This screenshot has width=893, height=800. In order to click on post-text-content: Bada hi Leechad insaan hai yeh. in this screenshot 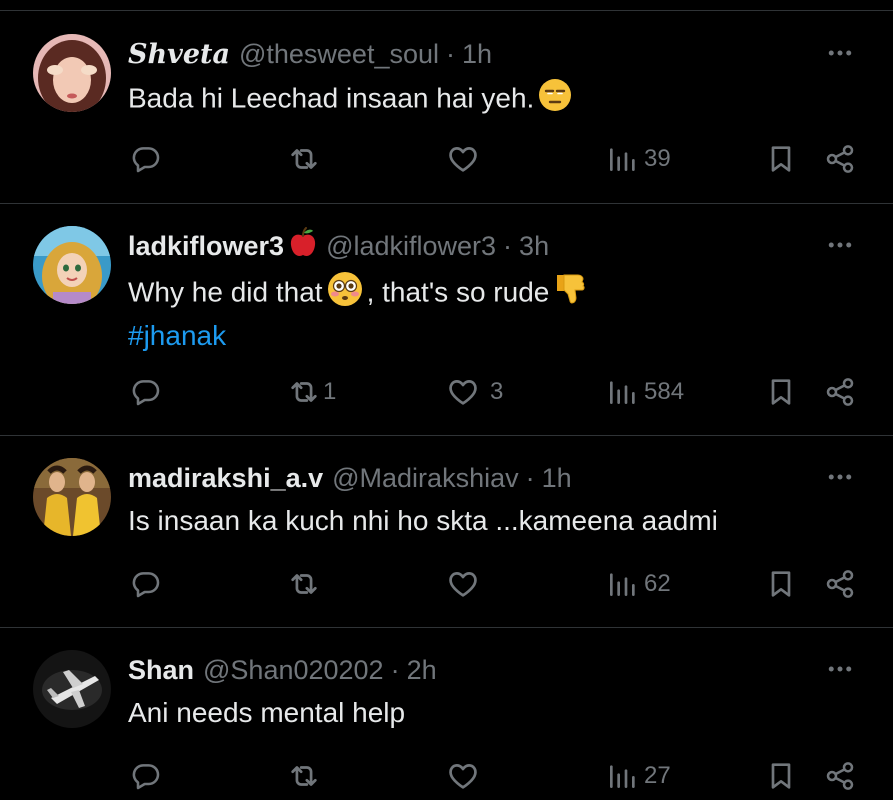, I will do `click(331, 98)`.